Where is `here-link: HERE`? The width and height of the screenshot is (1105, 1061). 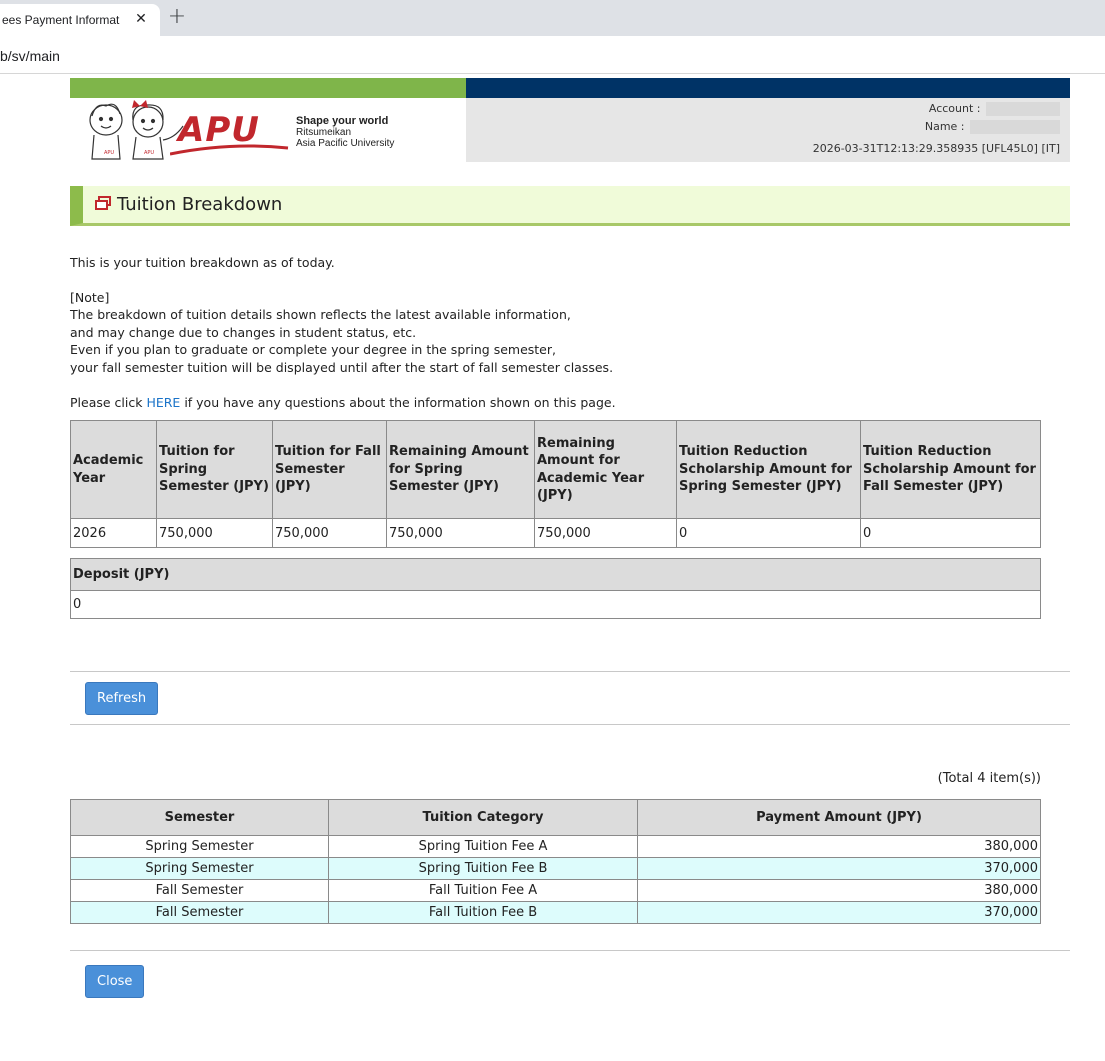 here-link: HERE is located at coordinates (163, 402).